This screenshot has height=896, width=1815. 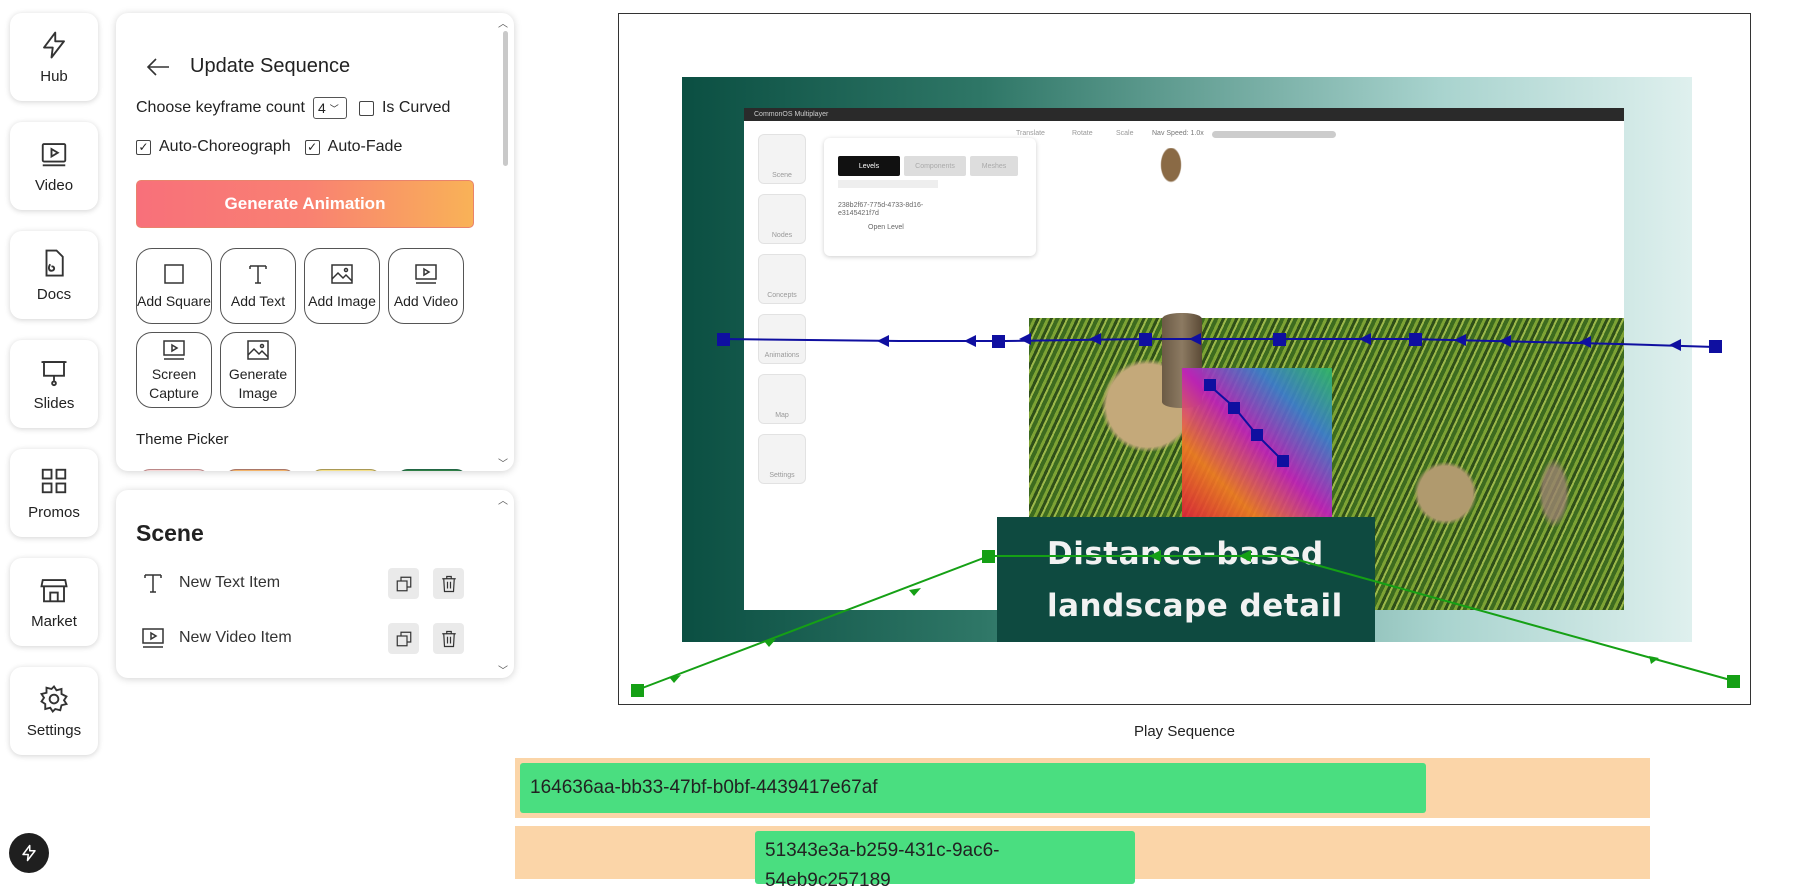 What do you see at coordinates (54, 621) in the screenshot?
I see `nav-label: Market` at bounding box center [54, 621].